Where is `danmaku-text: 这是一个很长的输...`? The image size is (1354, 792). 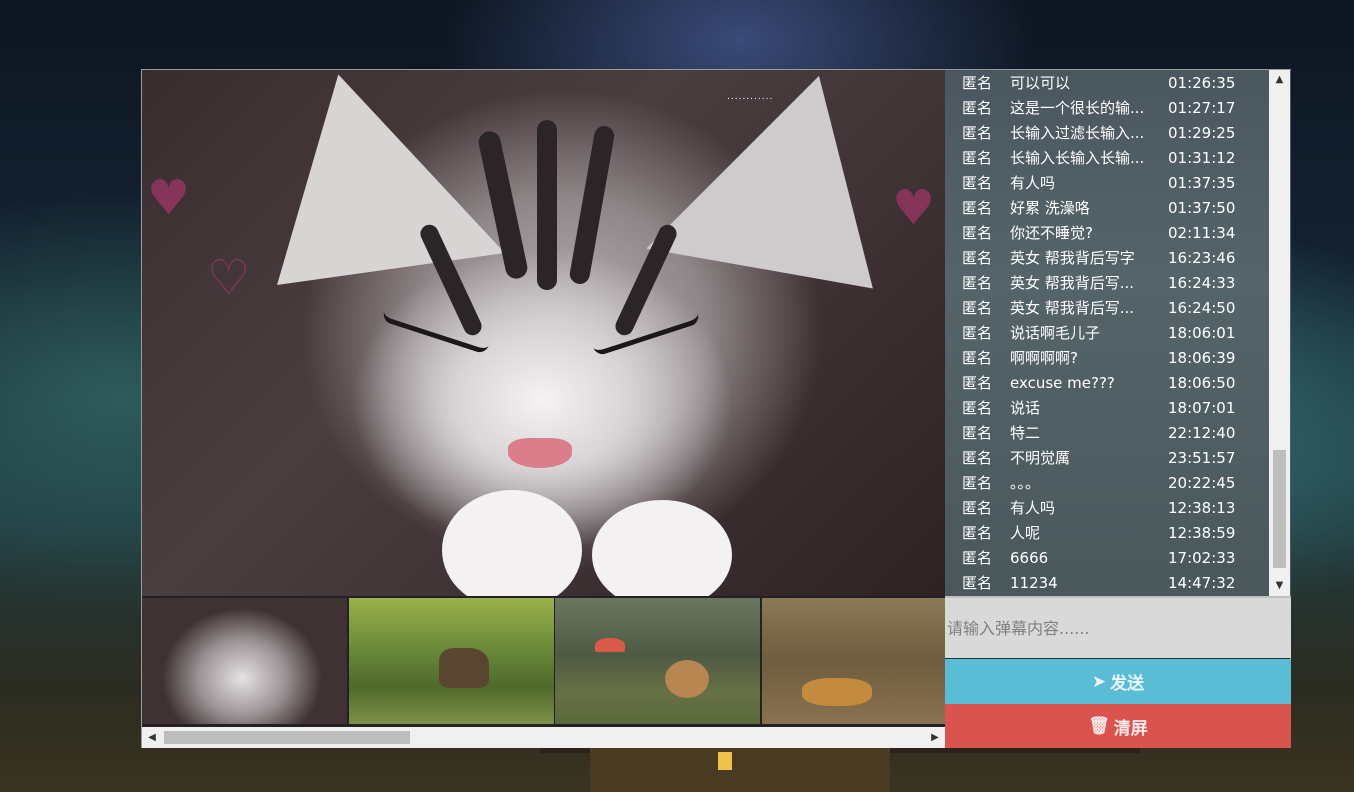
danmaku-text: 这是一个很长的输... is located at coordinates (1077, 108).